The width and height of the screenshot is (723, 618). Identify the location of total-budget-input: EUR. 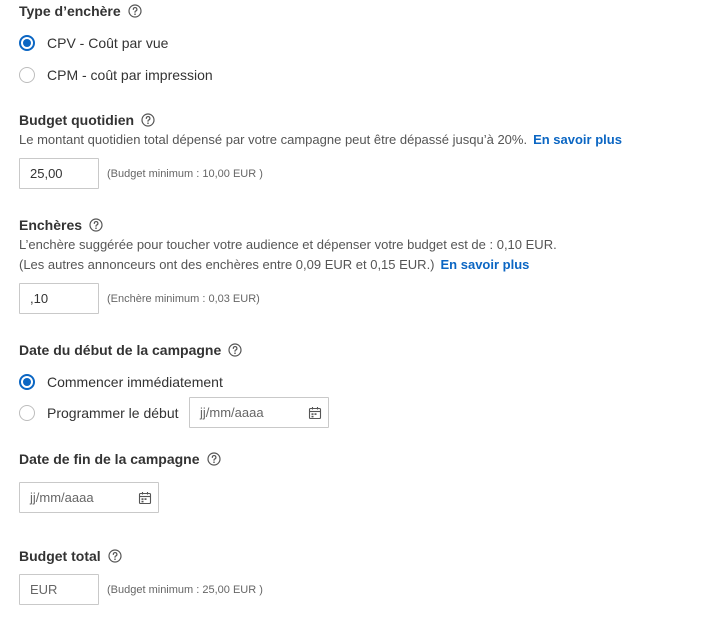
(59, 589).